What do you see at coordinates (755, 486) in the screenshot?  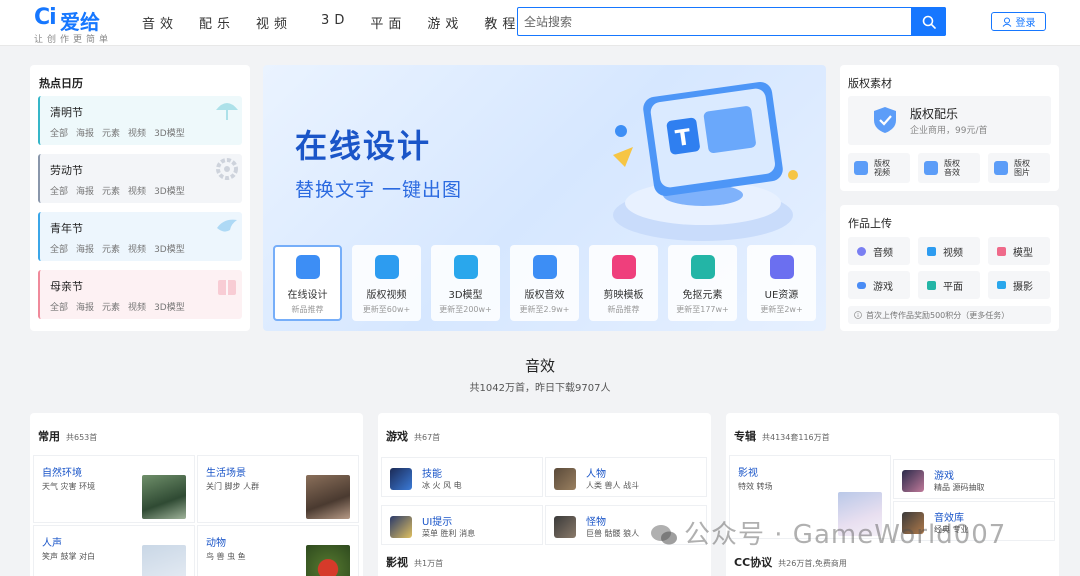 I see `album-desc: 特效 转场` at bounding box center [755, 486].